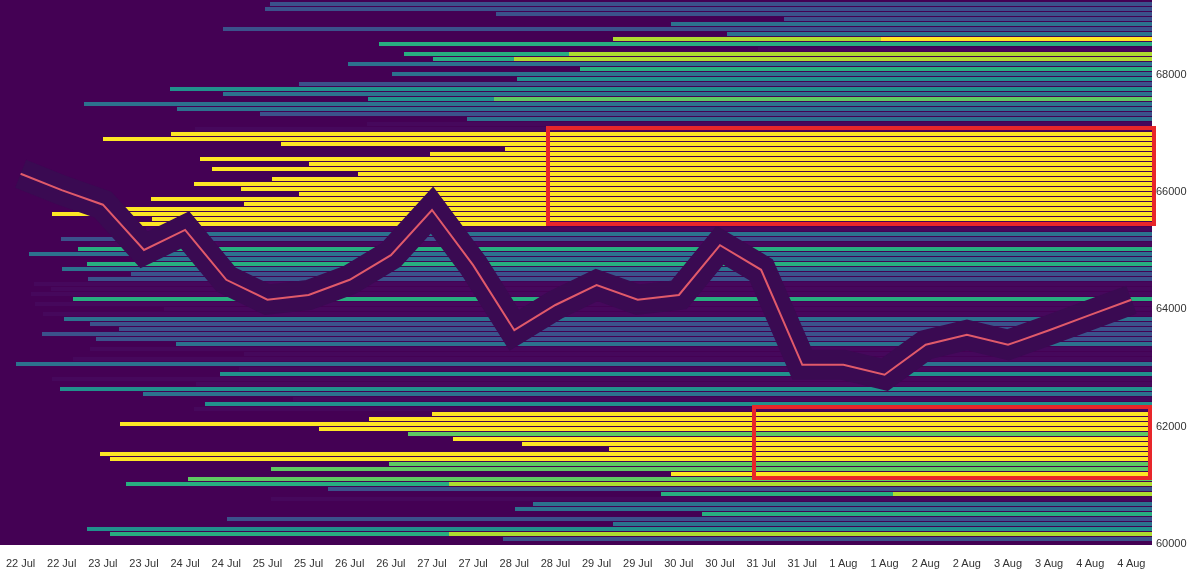  What do you see at coordinates (1171, 191) in the screenshot?
I see `axis-label: 66000` at bounding box center [1171, 191].